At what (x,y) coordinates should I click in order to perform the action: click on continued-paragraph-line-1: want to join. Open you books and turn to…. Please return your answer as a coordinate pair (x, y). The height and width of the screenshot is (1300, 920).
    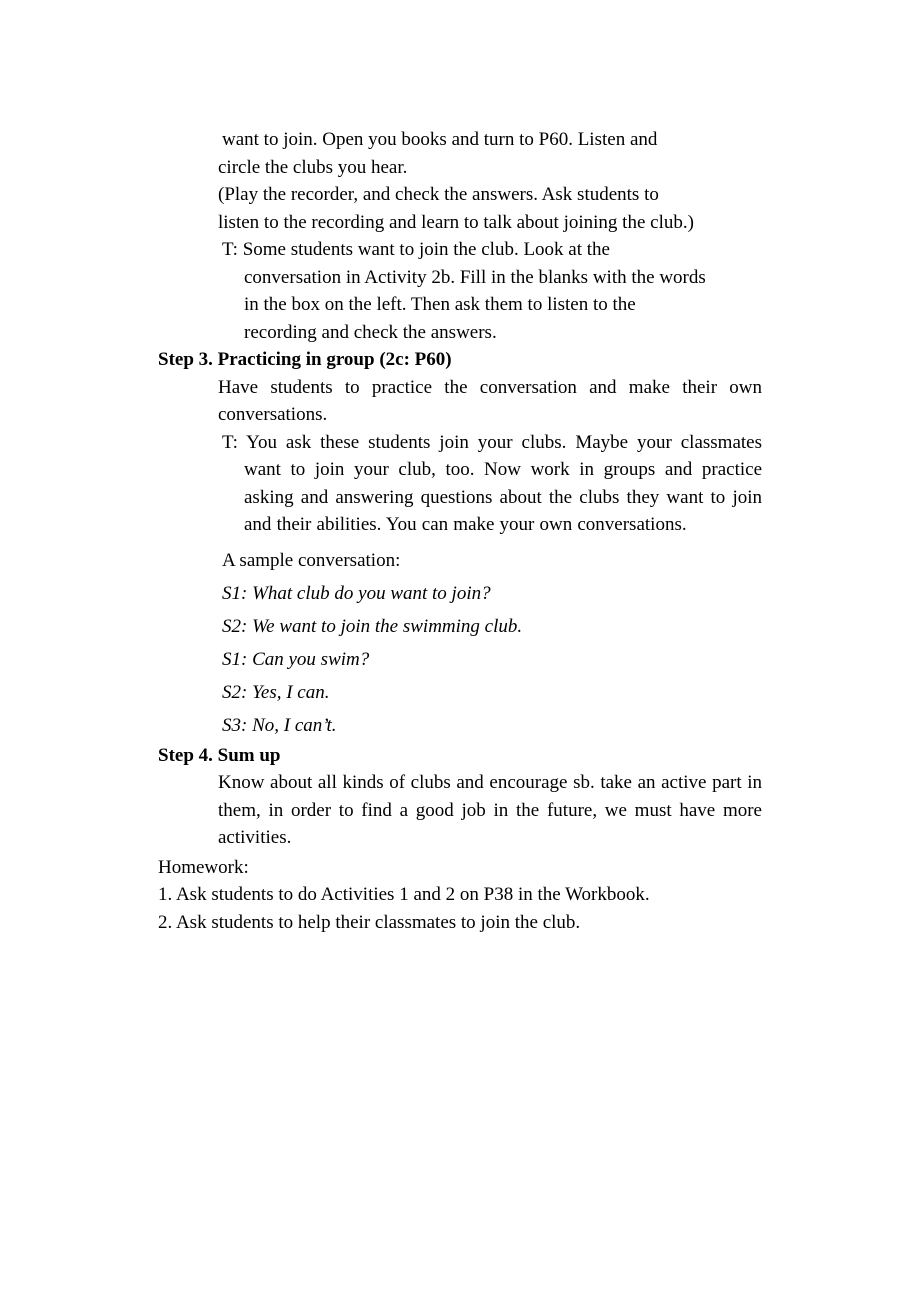
    Looking at the image, I should click on (440, 139).